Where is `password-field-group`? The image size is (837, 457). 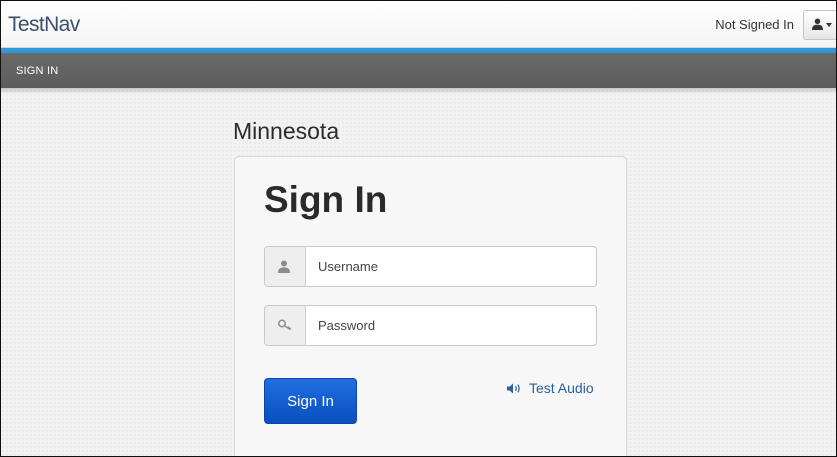 password-field-group is located at coordinates (430, 325).